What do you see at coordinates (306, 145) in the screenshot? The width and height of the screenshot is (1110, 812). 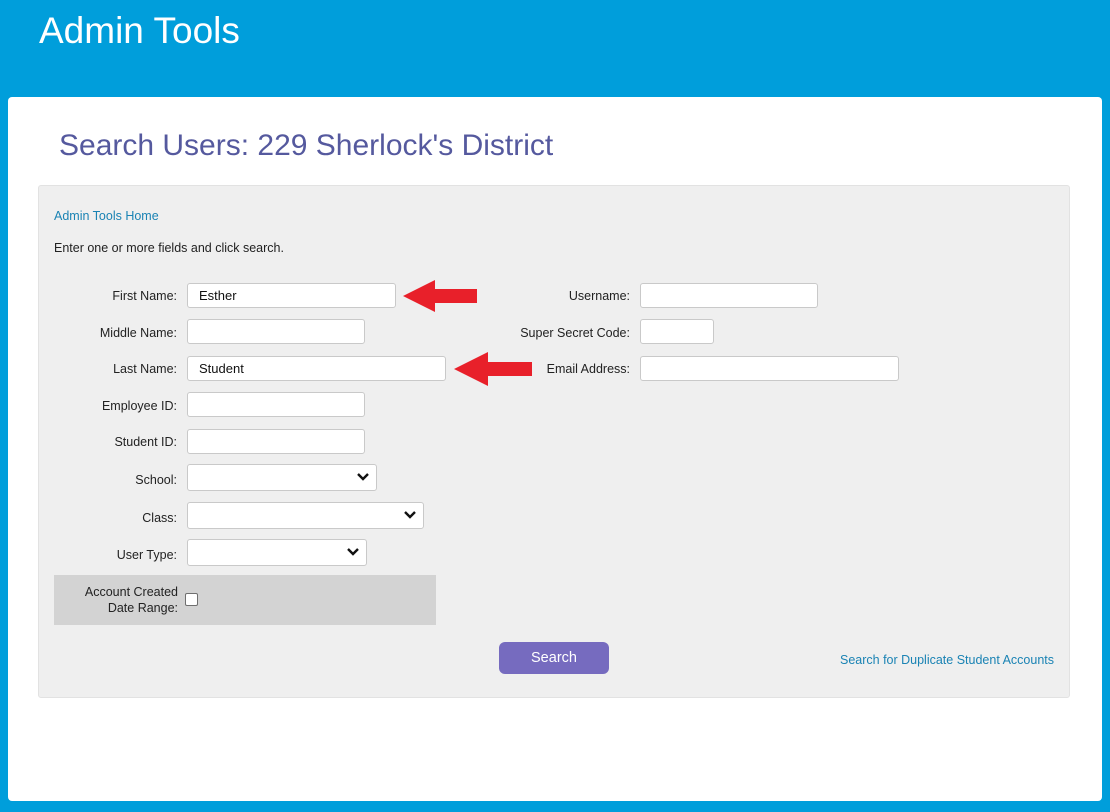 I see `page-title: Search Users: 229 Sherlock's District` at bounding box center [306, 145].